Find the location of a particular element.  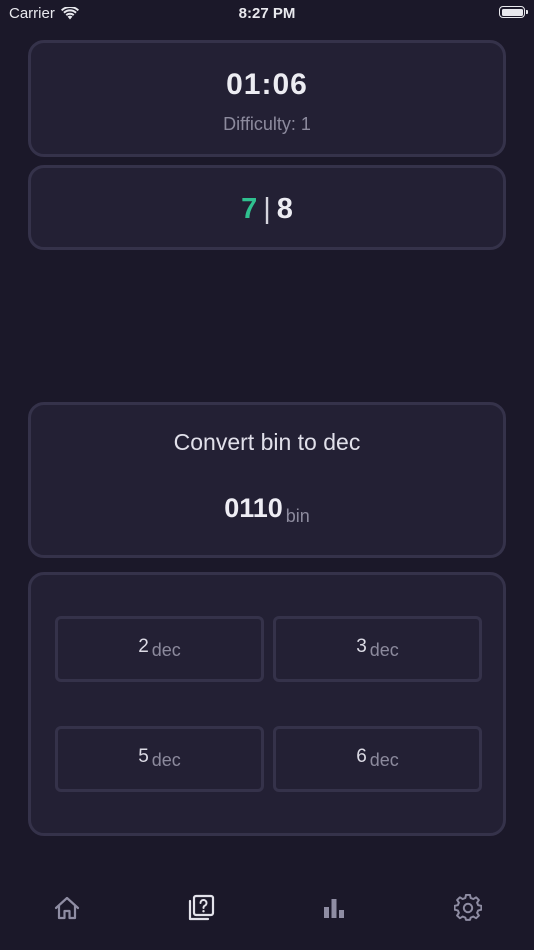

answer-value: 3 is located at coordinates (361, 646).